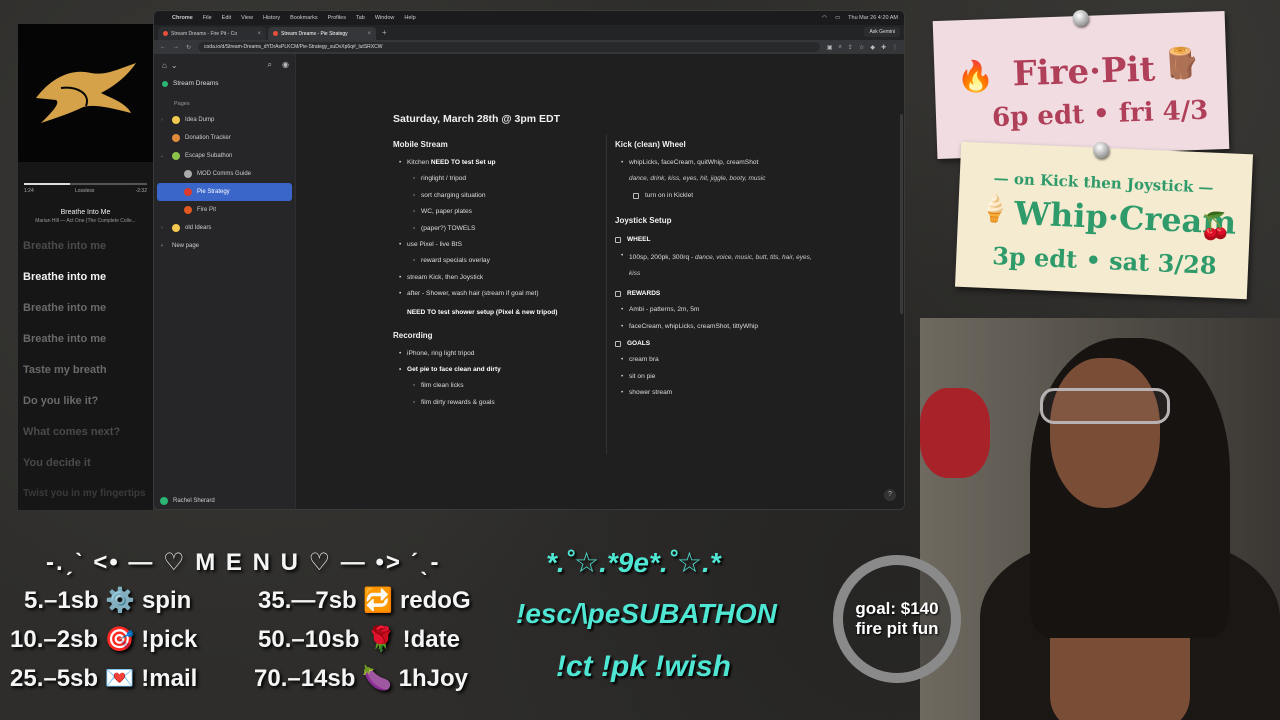  Describe the element at coordinates (87, 494) in the screenshot. I see `lyric-line: Twist you in my fingertips` at that location.